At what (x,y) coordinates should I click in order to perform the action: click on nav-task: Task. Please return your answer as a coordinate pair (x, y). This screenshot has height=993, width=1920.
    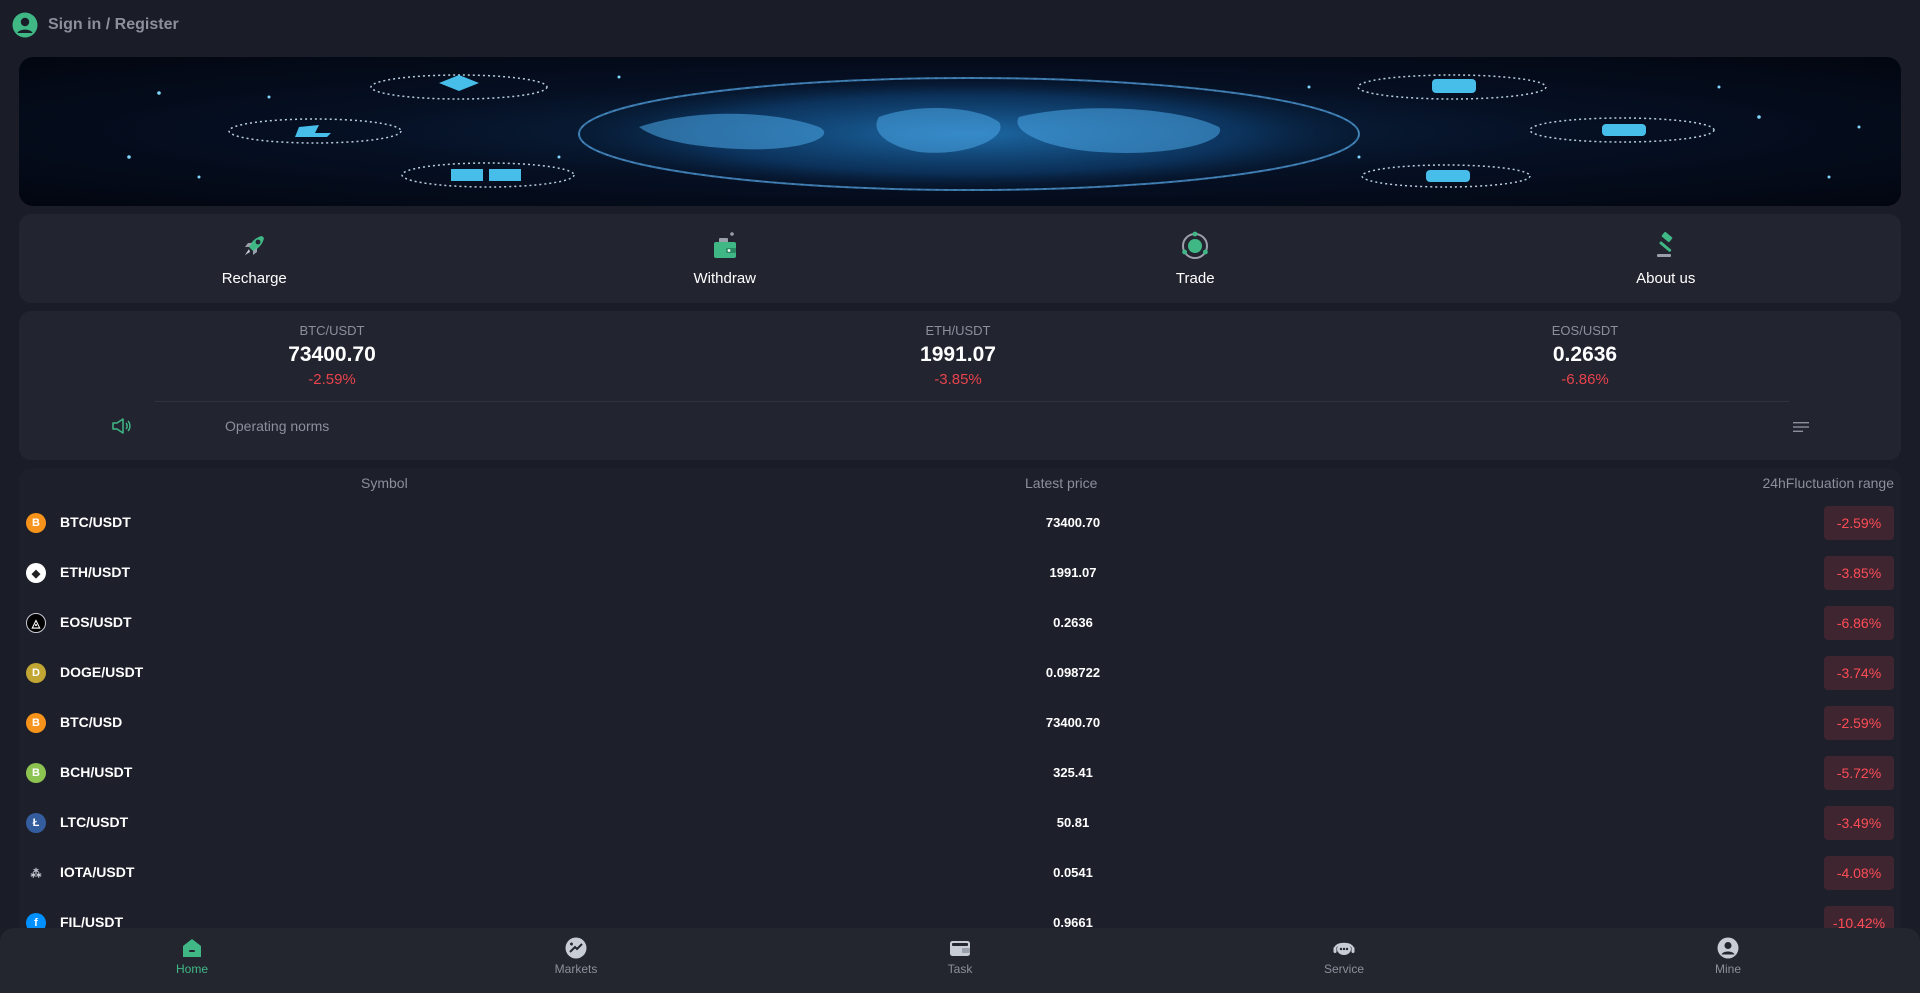
    Looking at the image, I should click on (960, 960).